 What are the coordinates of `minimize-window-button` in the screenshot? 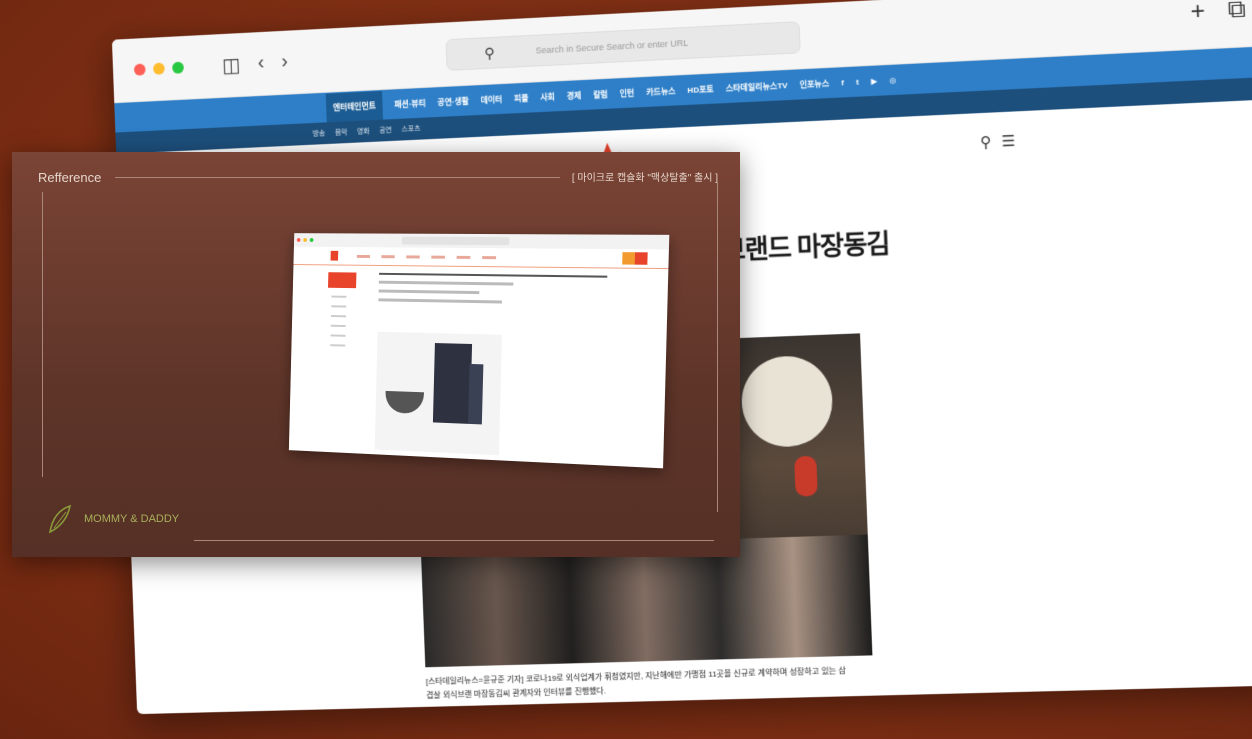 It's located at (158, 68).